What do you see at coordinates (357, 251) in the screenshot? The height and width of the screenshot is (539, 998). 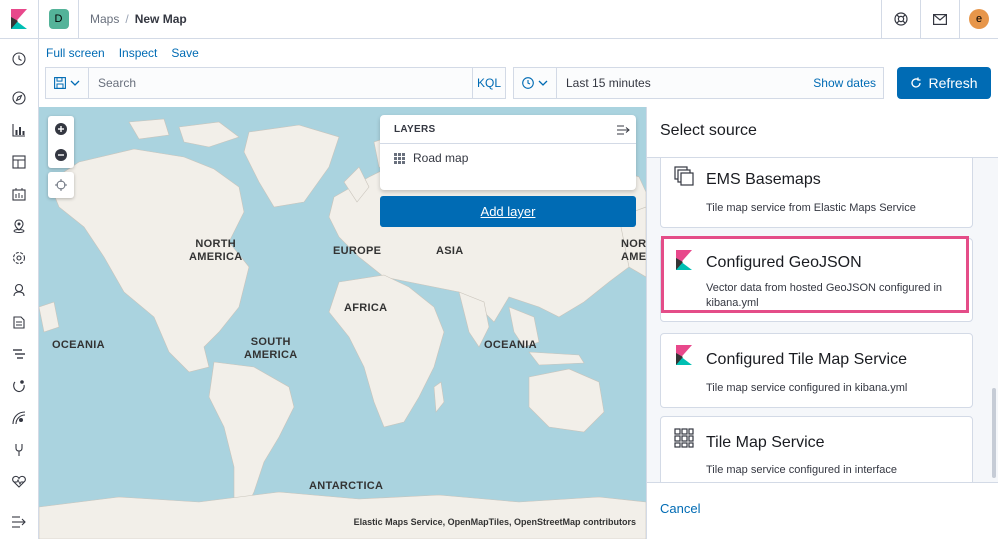 I see `map-label-europe: EUROPE` at bounding box center [357, 251].